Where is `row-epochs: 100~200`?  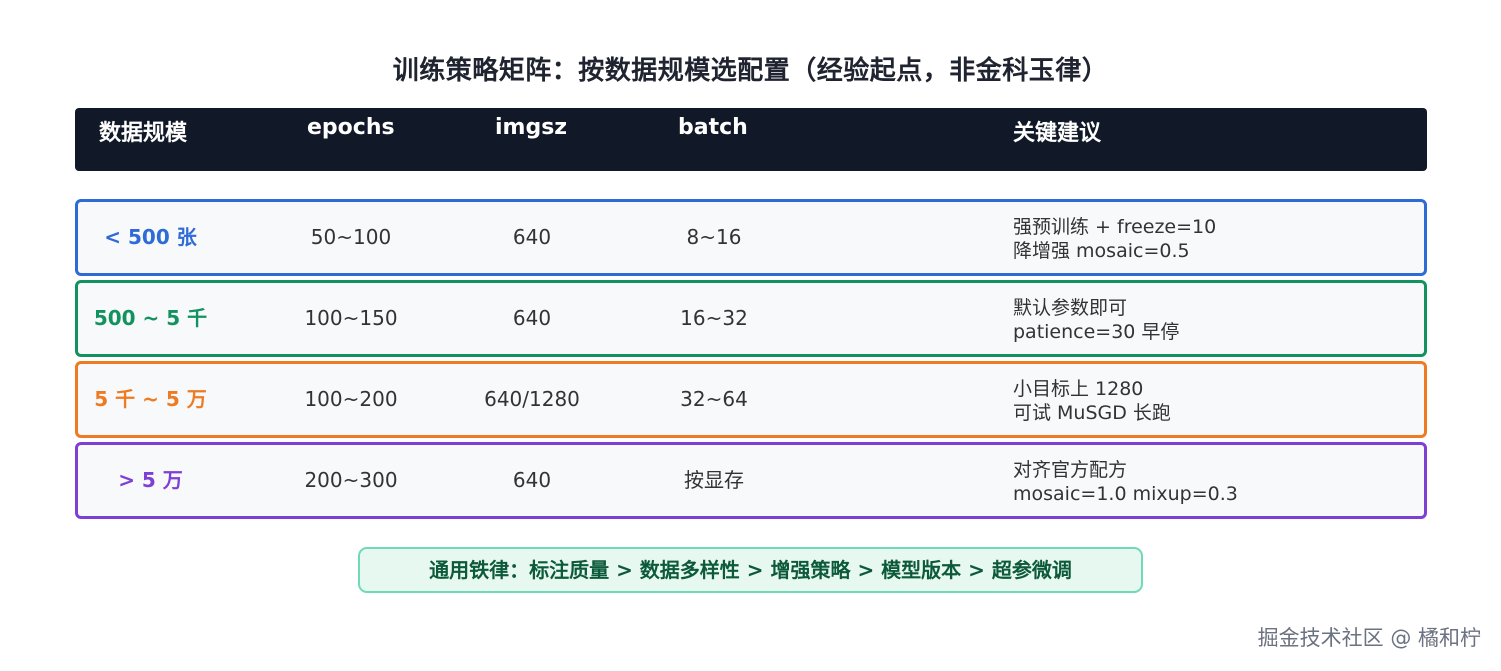 row-epochs: 100~200 is located at coordinates (351, 399).